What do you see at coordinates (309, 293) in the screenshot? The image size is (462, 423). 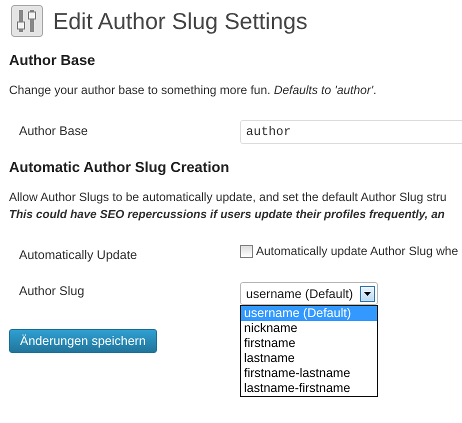 I see `author-slug-select: username (Default)` at bounding box center [309, 293].